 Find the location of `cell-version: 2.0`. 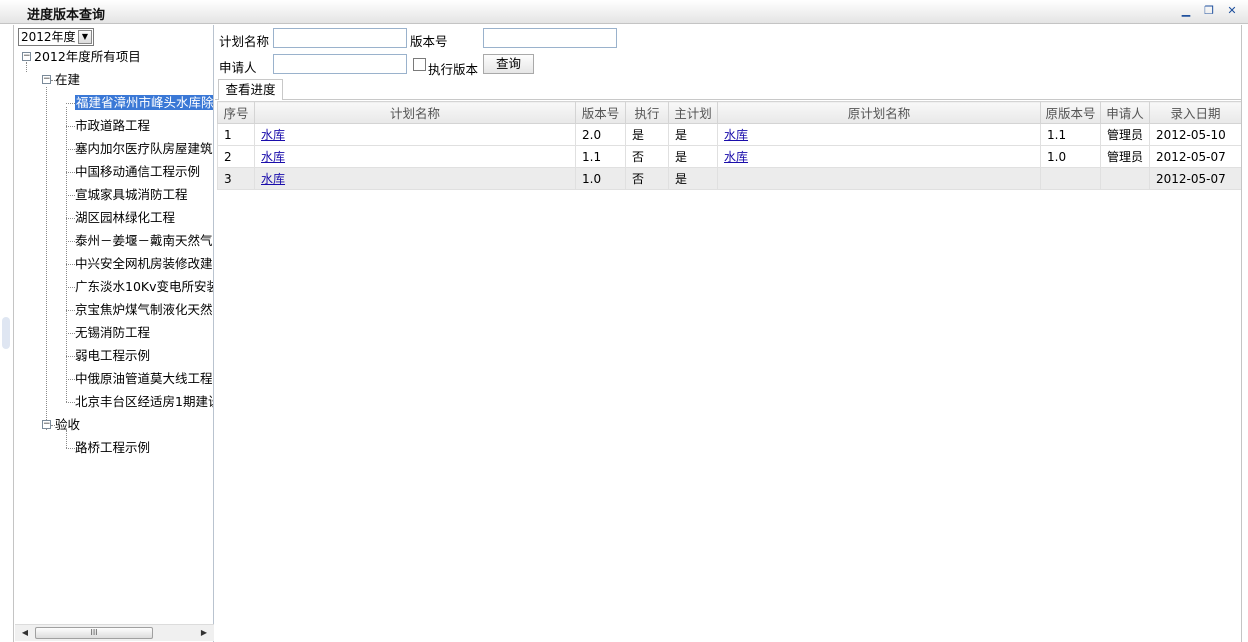

cell-version: 2.0 is located at coordinates (600, 134).